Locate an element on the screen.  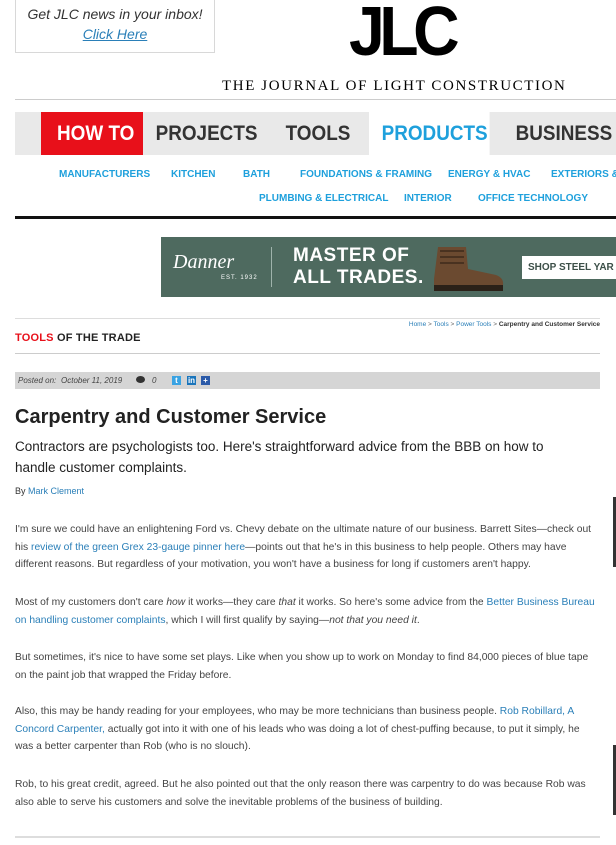
subnav-office-technology: OFFICE TECHNOLOGY is located at coordinates (533, 198).